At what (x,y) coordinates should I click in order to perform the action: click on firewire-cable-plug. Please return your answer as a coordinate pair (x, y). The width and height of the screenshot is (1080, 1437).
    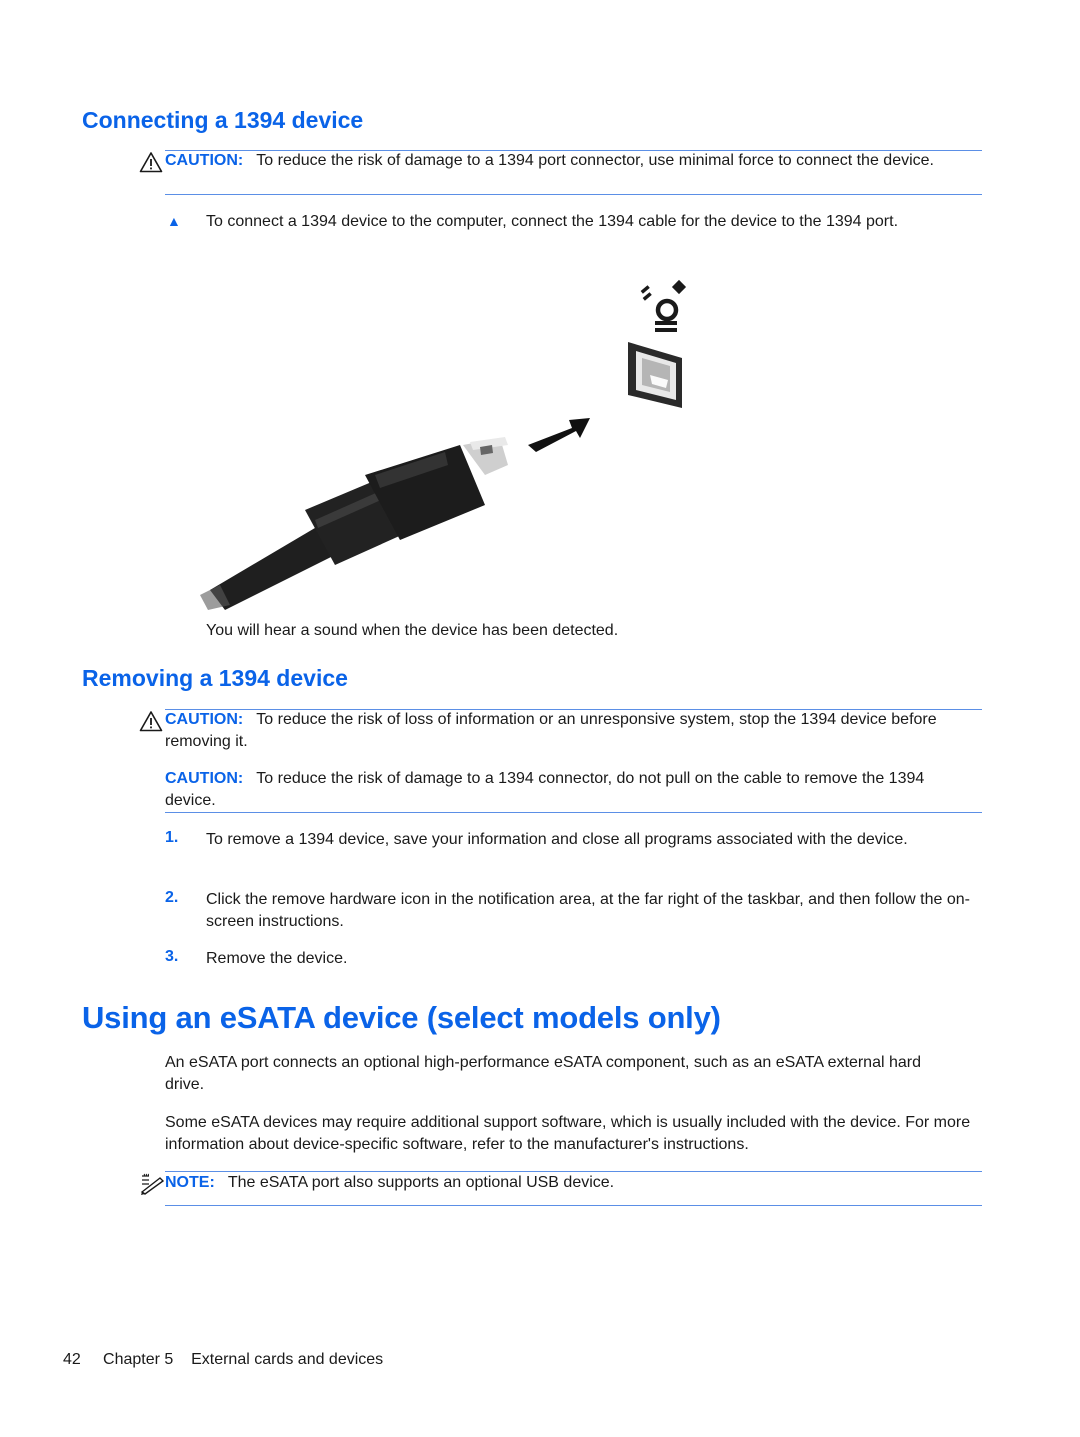
    Looking at the image, I should click on (354, 523).